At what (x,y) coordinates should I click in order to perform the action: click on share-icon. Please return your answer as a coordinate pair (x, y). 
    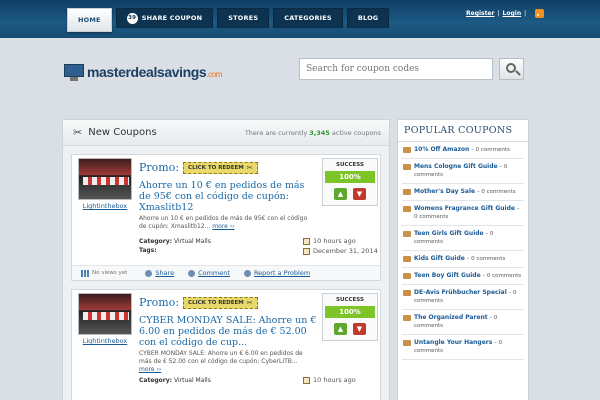
    Looking at the image, I should click on (149, 273).